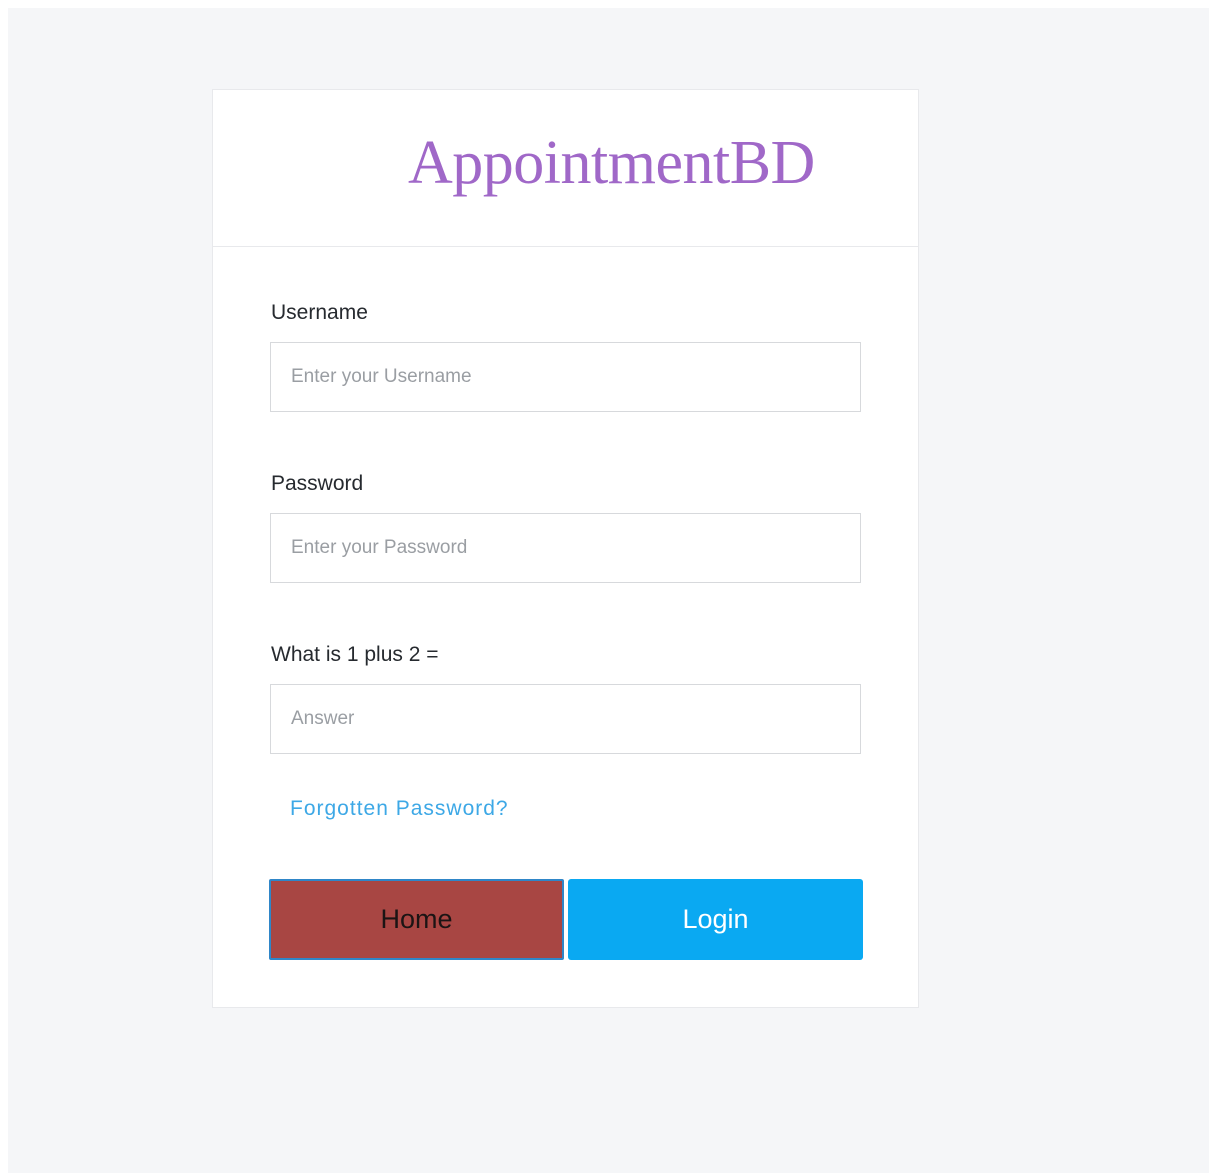 This screenshot has height=1173, width=1209. I want to click on password-label: Password, so click(317, 483).